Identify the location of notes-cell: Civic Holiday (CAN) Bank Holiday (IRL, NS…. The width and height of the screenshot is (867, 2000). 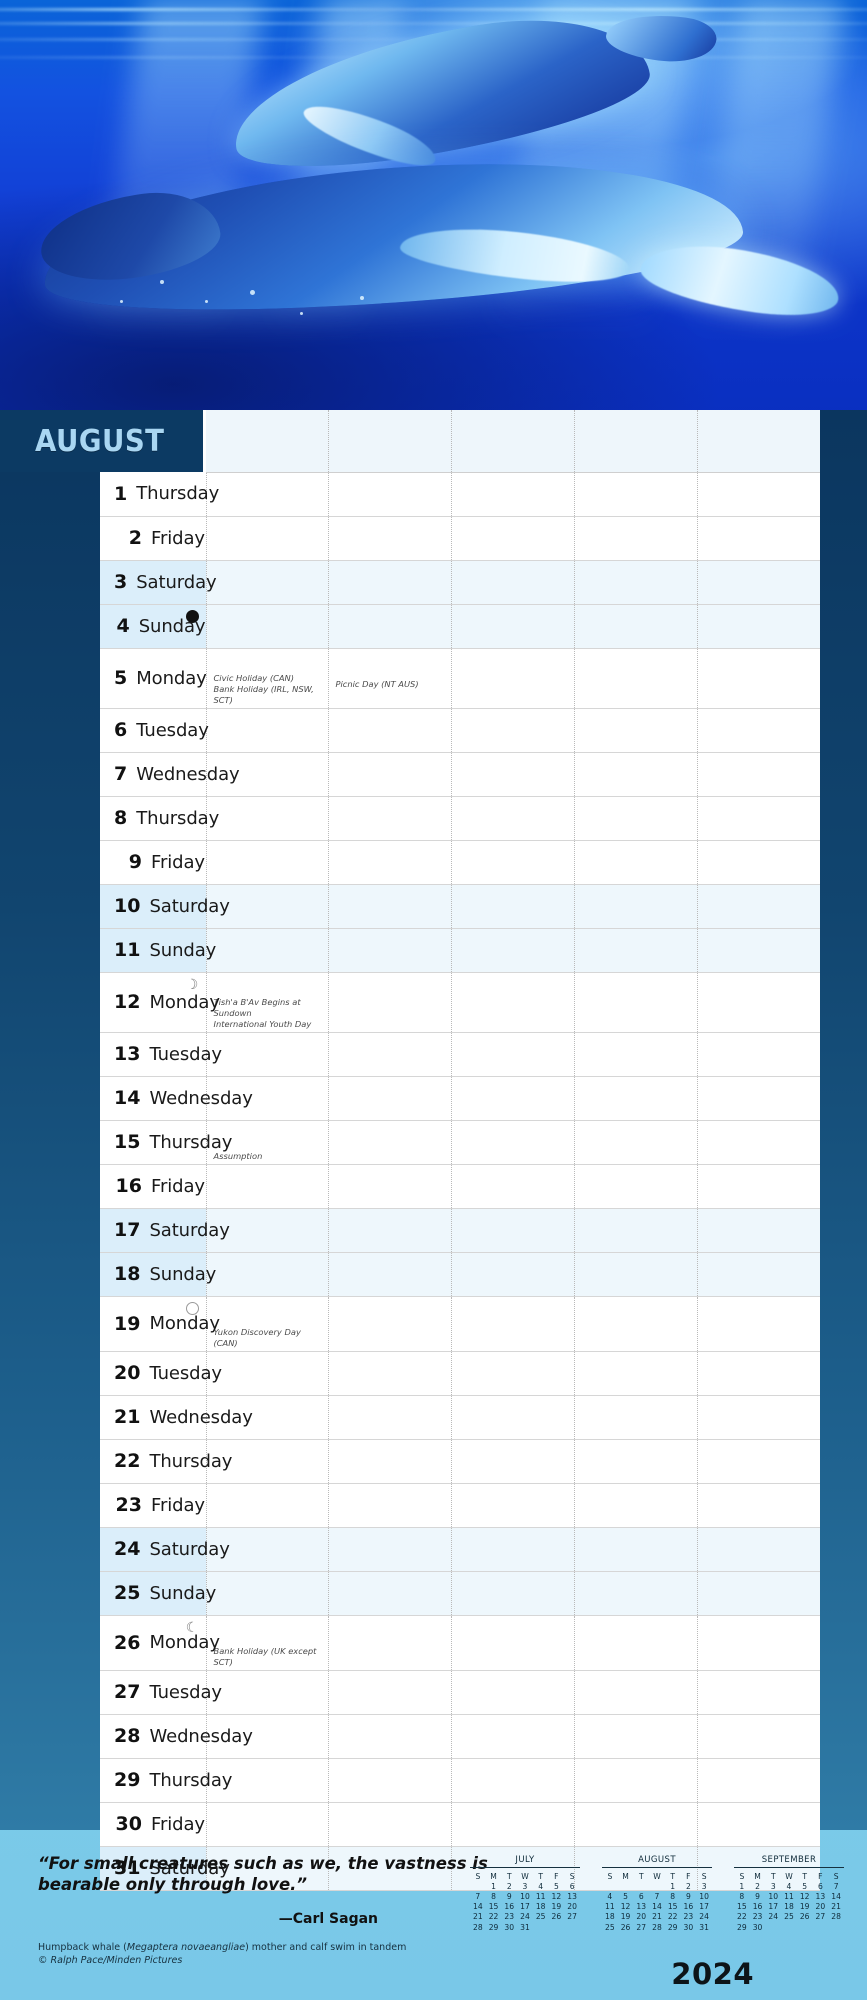
(267, 678).